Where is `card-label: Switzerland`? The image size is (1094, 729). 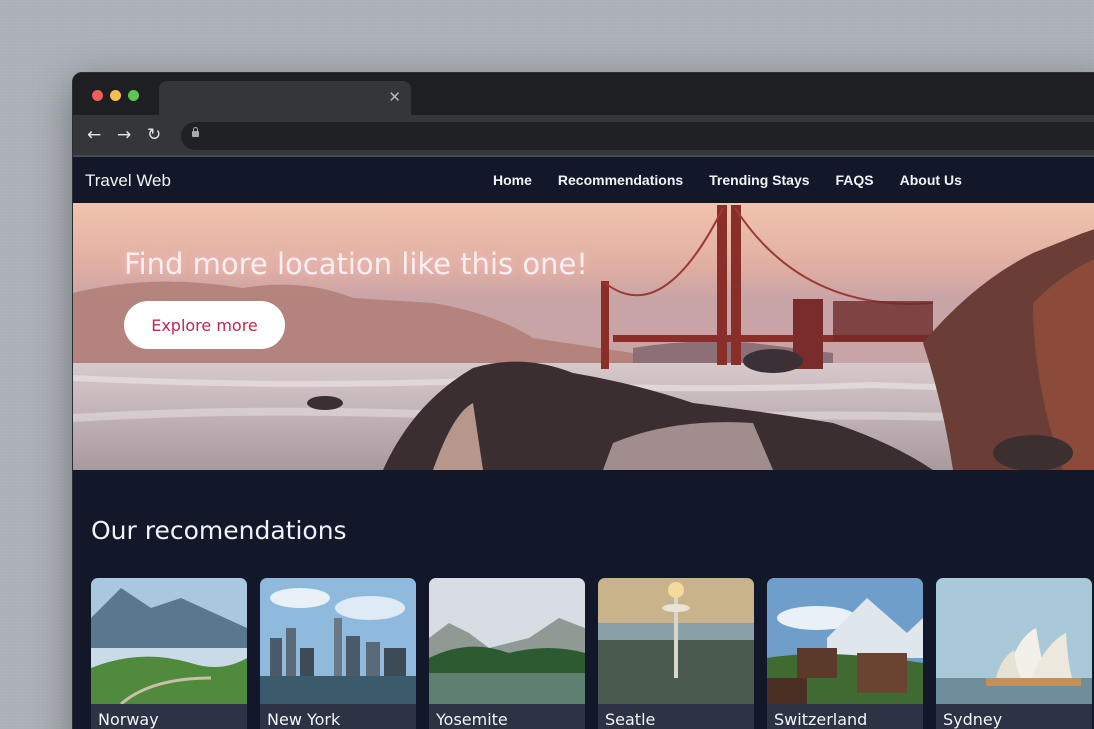
card-label: Switzerland is located at coordinates (821, 719).